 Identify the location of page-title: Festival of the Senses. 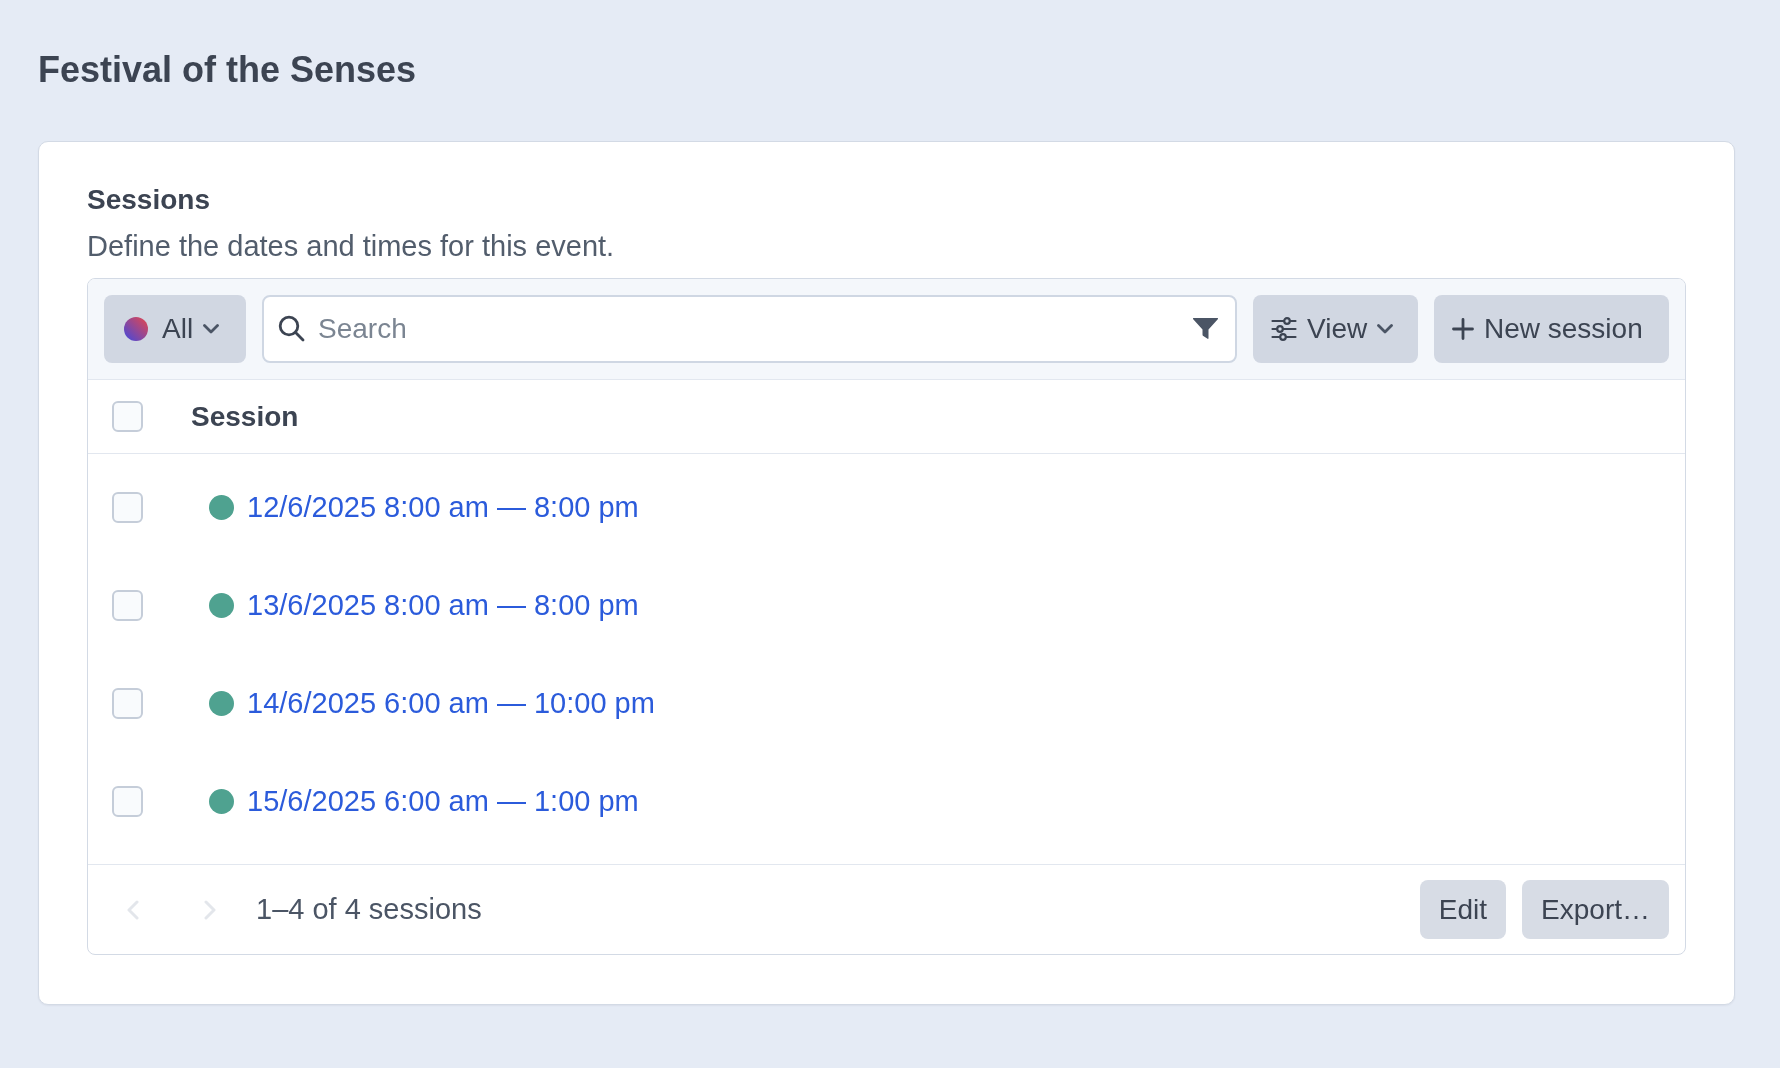
(227, 70).